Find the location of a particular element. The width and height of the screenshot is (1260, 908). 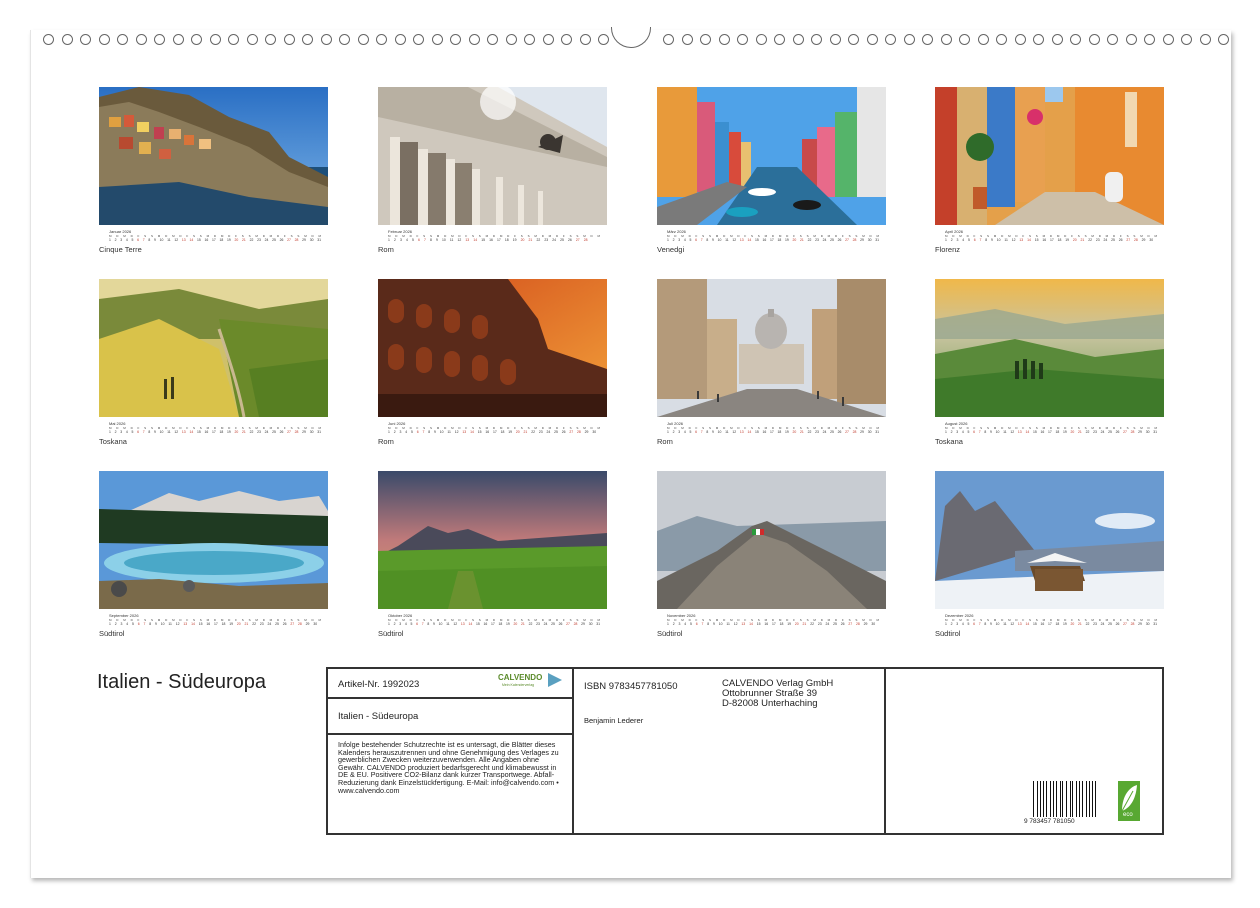

day-number: 13 is located at coordinates (183, 432).